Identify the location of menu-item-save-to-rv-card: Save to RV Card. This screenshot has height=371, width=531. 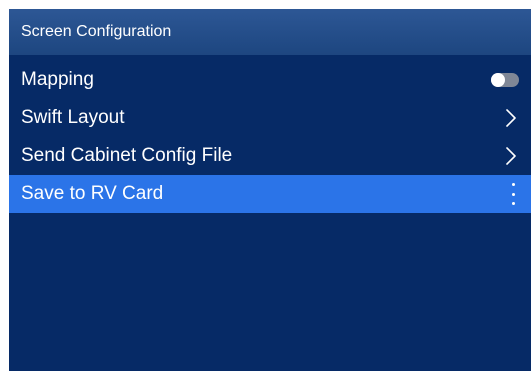
(270, 194).